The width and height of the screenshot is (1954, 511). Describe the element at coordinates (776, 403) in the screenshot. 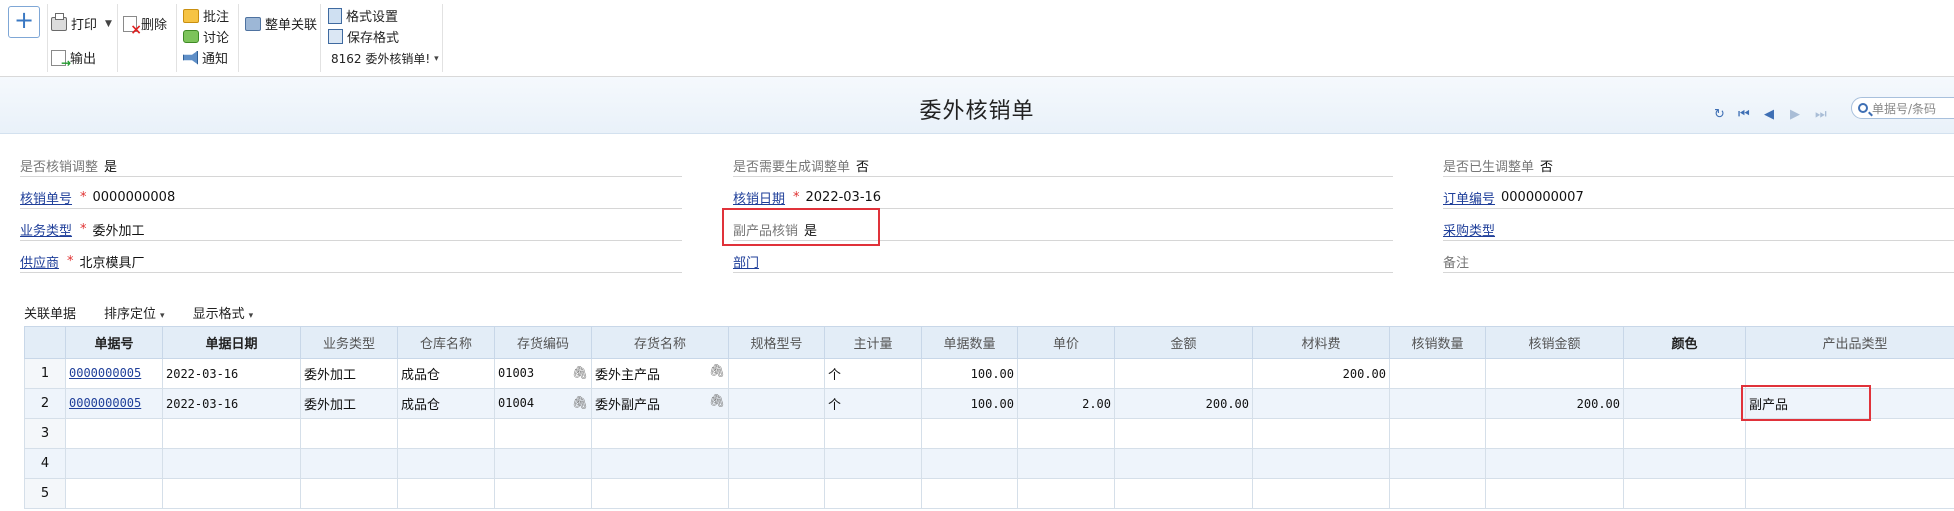

I see `spec-cell` at that location.